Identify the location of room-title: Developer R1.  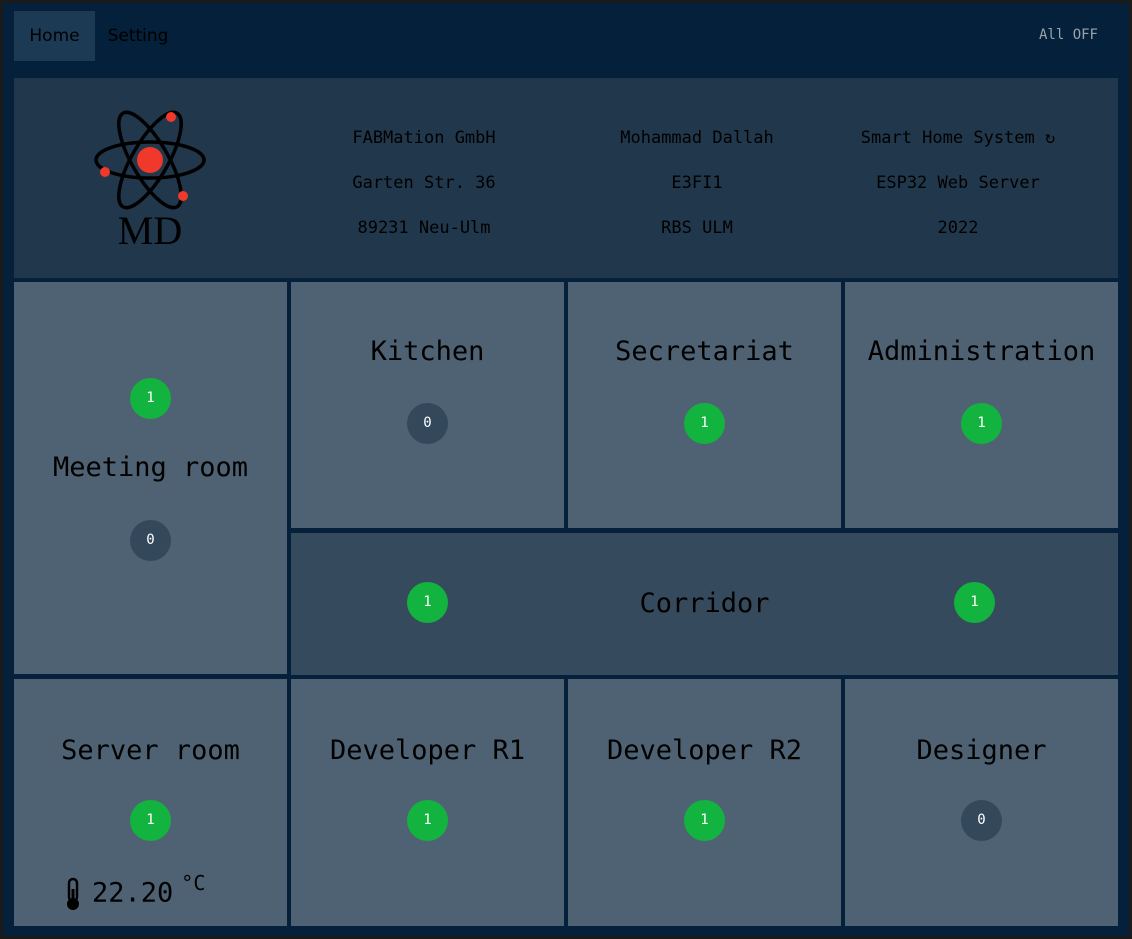
(427, 750).